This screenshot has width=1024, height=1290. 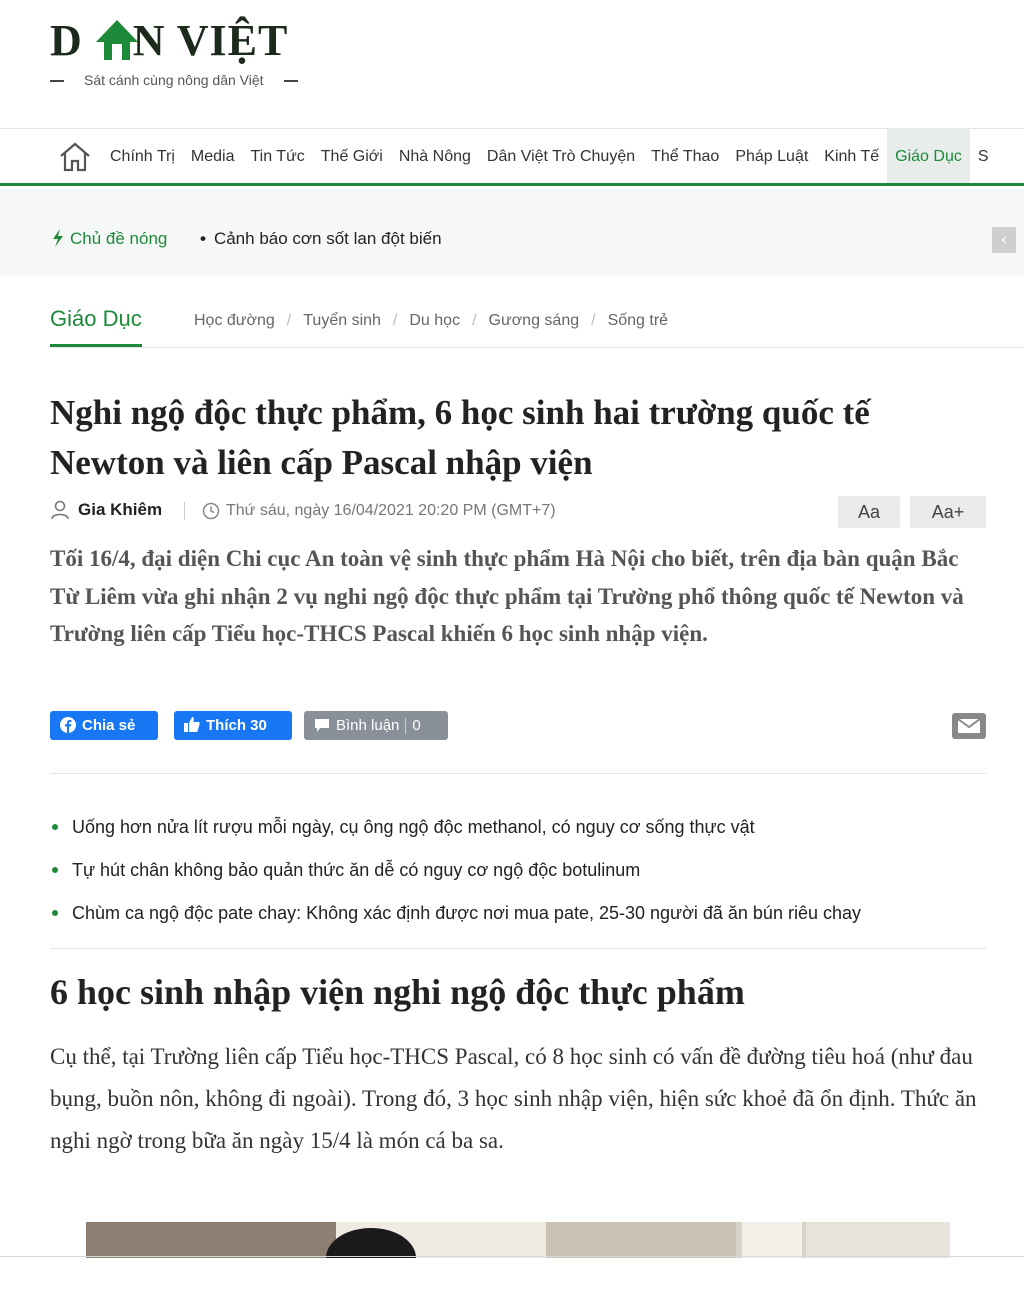 I want to click on hot-topics-label: Chủ đề nóng, so click(x=109, y=239).